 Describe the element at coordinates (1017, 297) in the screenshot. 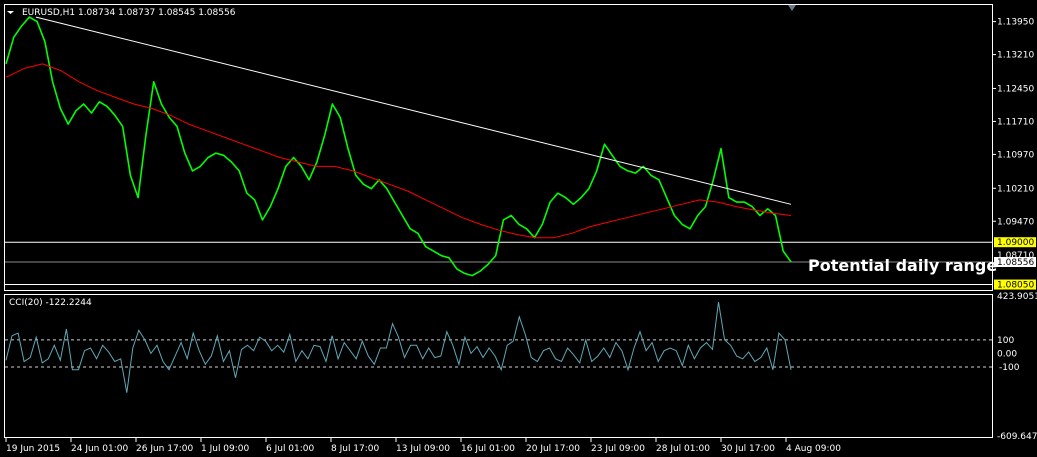

I see `cci-tick-label: 423.9051` at that location.